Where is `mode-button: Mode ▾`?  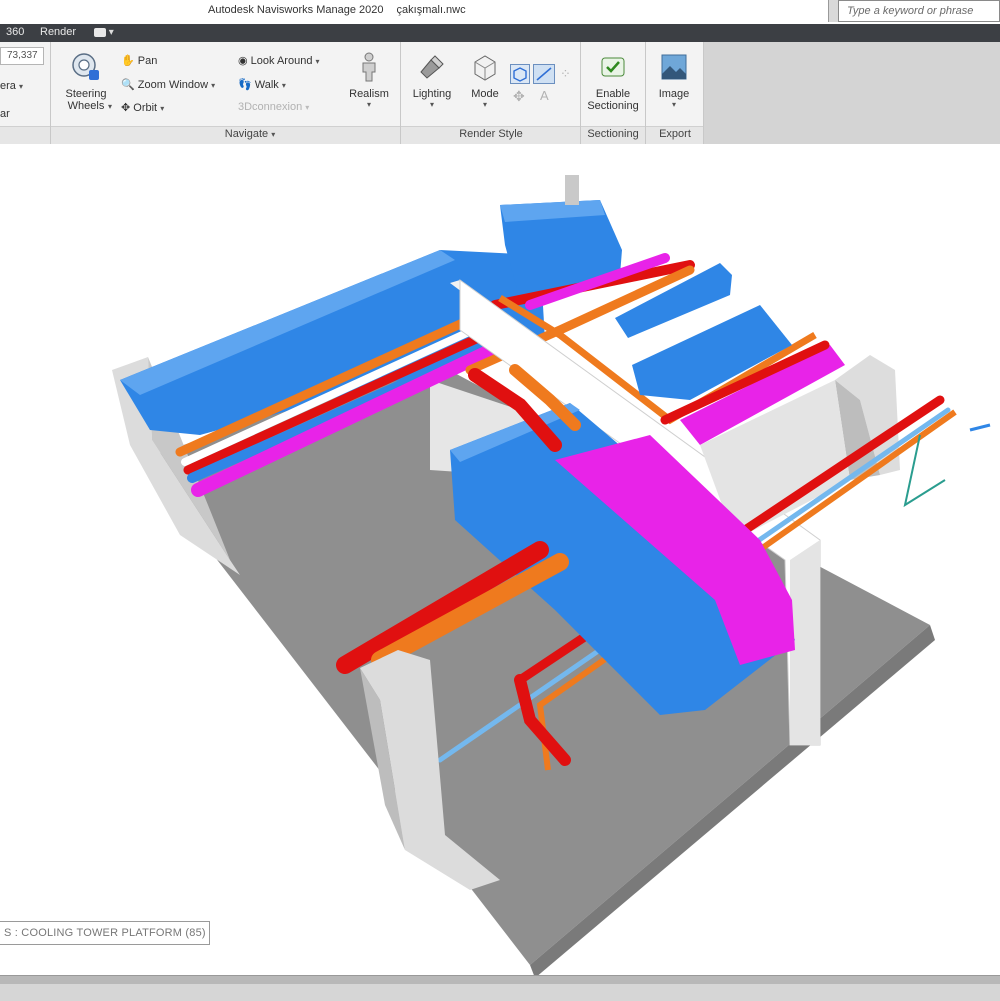 mode-button: Mode ▾ is located at coordinates (485, 80).